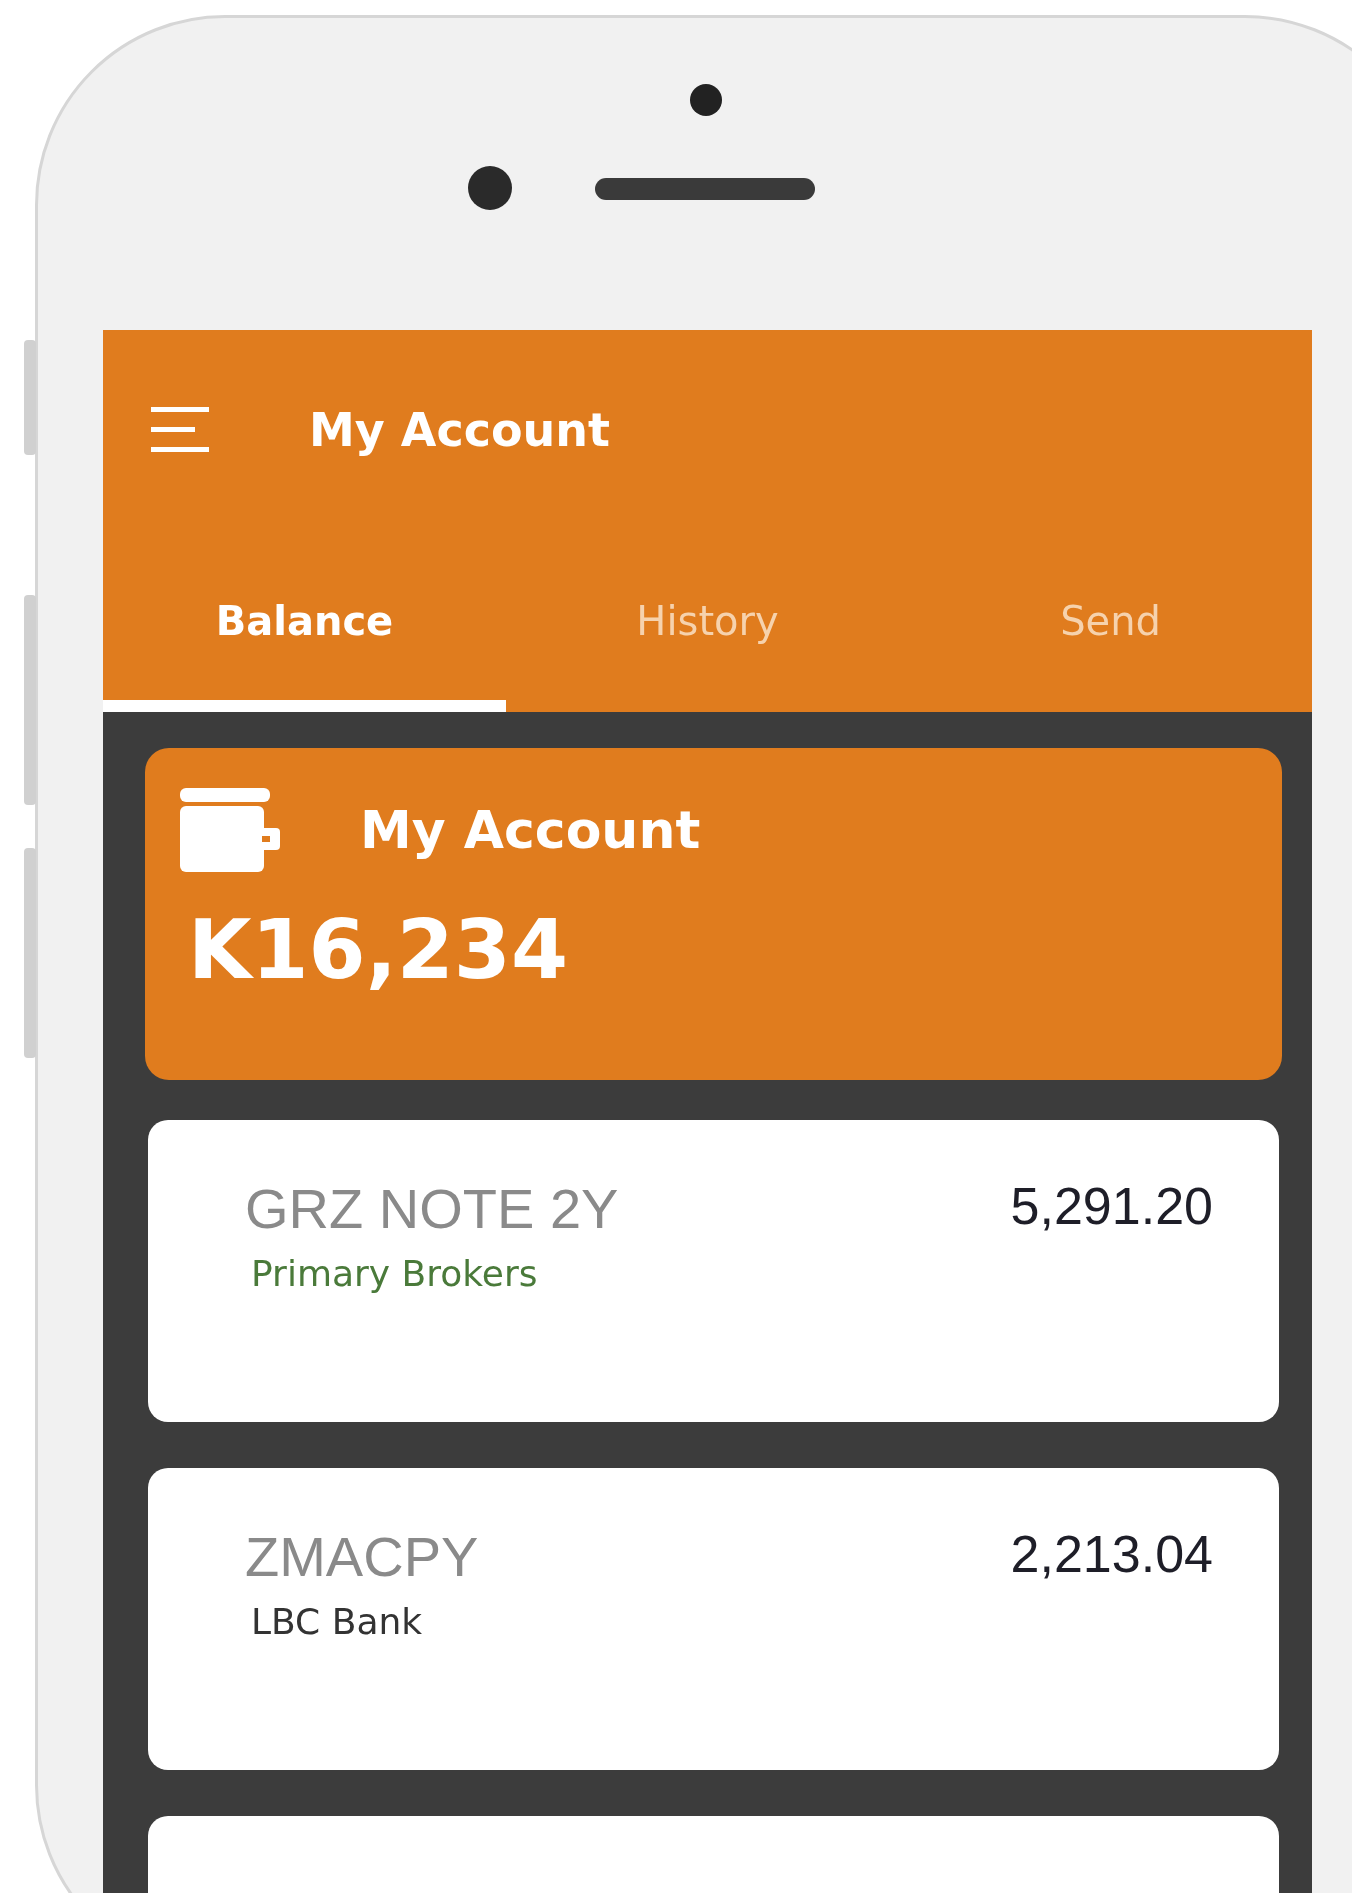  What do you see at coordinates (530, 830) in the screenshot?
I see `account-title: My Account` at bounding box center [530, 830].